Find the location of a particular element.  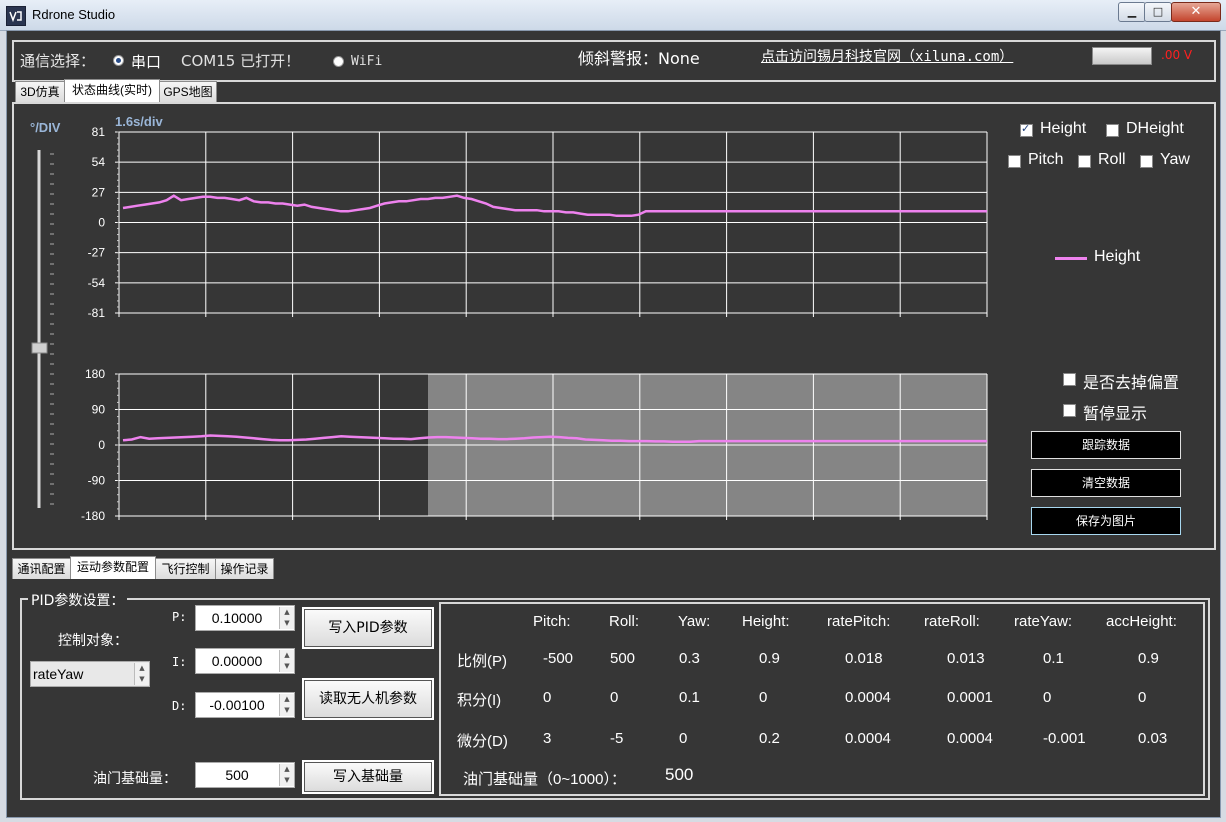

row-label-p: 比例(P) is located at coordinates (482, 661).